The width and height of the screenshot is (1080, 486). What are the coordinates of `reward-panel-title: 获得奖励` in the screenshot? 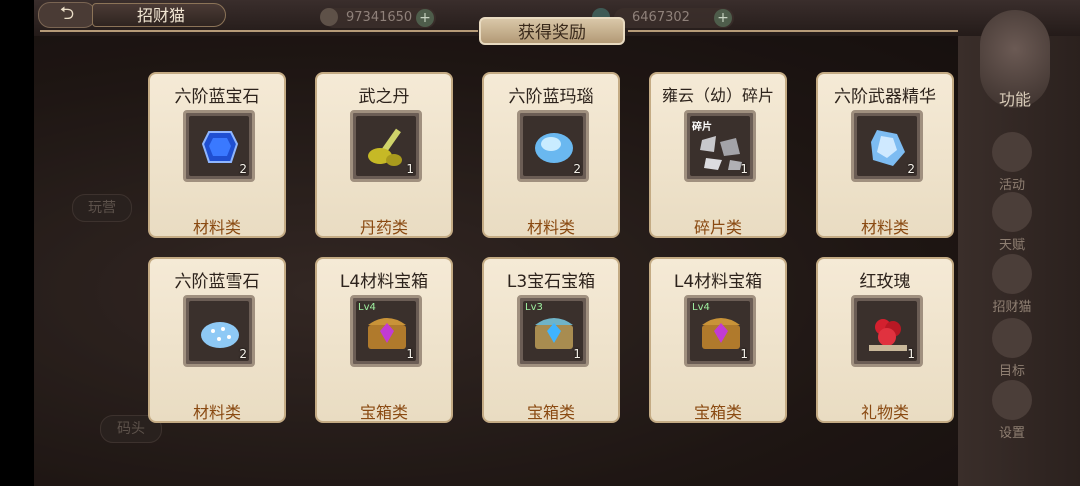 It's located at (552, 31).